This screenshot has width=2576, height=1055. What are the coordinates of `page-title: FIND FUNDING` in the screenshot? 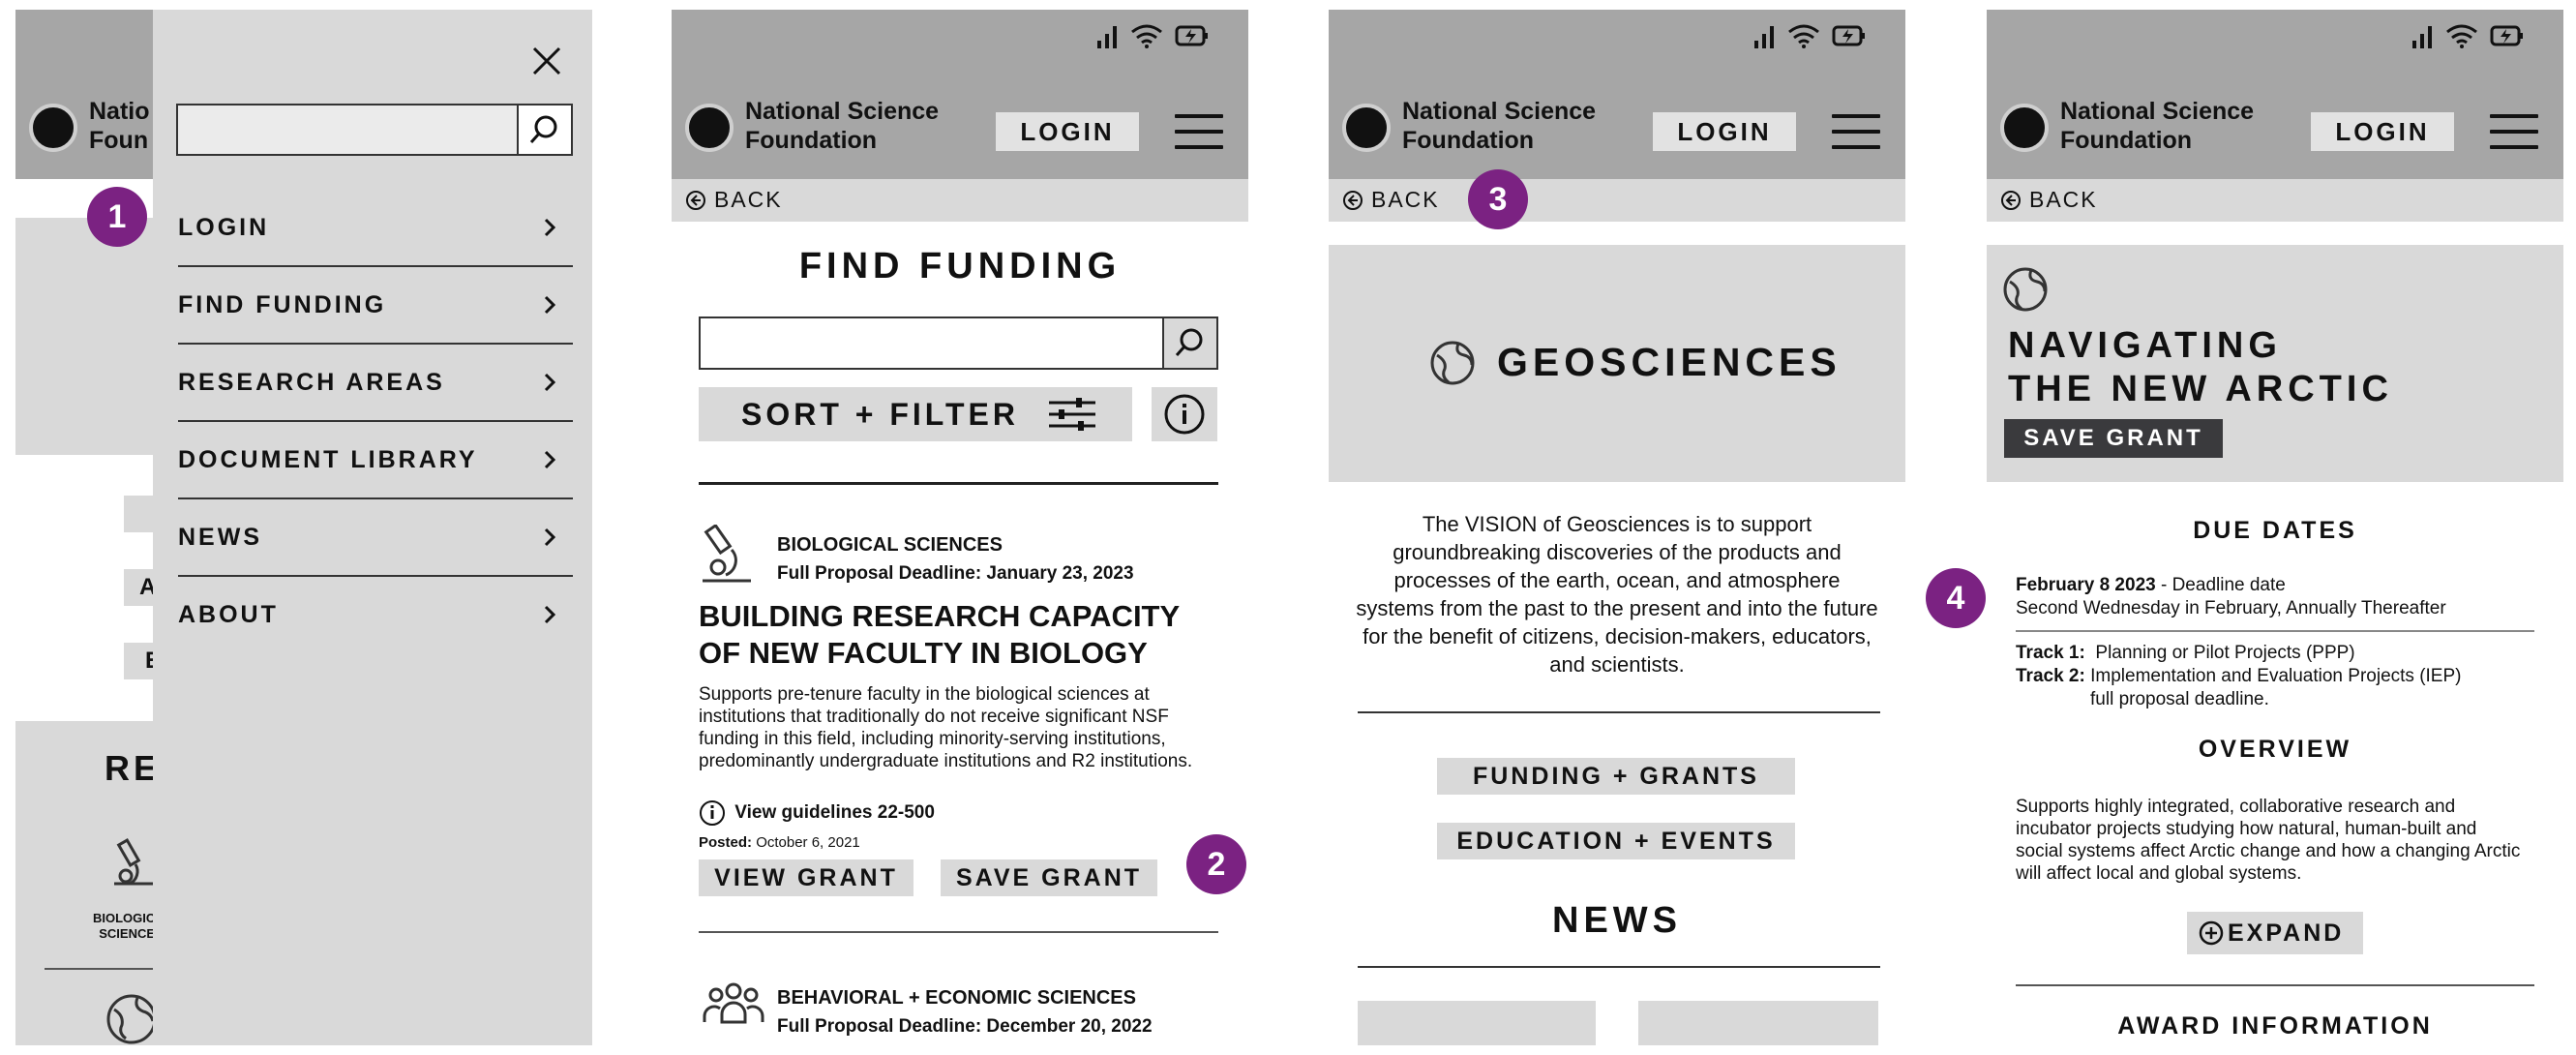 It's located at (960, 266).